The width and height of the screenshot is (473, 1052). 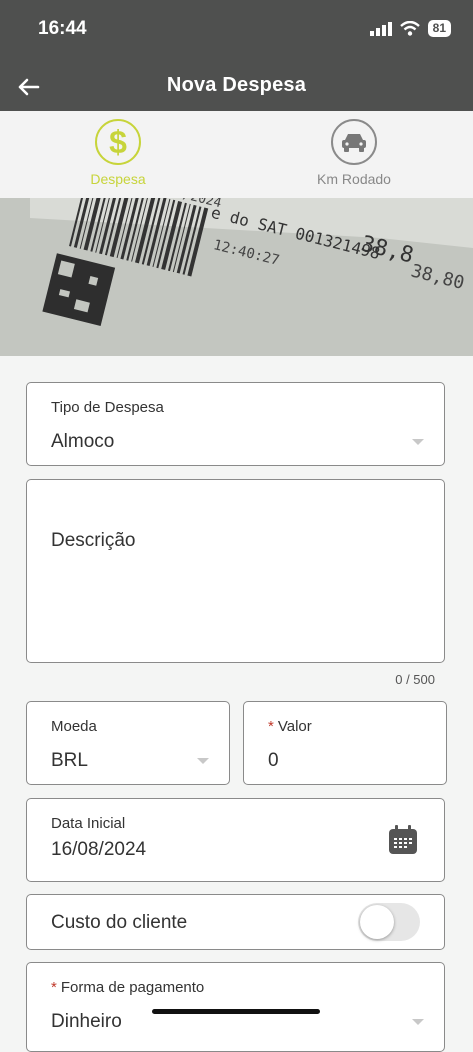 What do you see at coordinates (354, 142) in the screenshot?
I see `car-icon` at bounding box center [354, 142].